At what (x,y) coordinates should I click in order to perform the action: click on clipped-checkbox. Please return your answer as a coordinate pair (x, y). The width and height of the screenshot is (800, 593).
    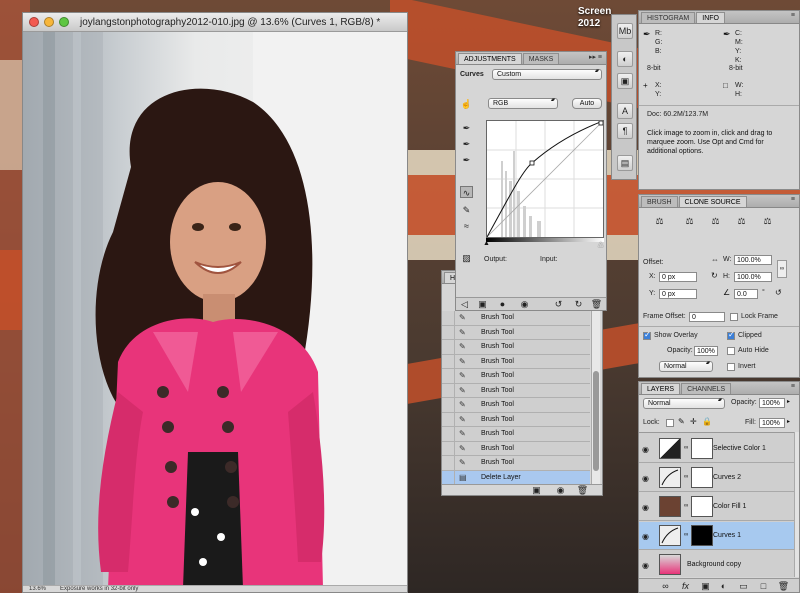
    Looking at the image, I should click on (731, 335).